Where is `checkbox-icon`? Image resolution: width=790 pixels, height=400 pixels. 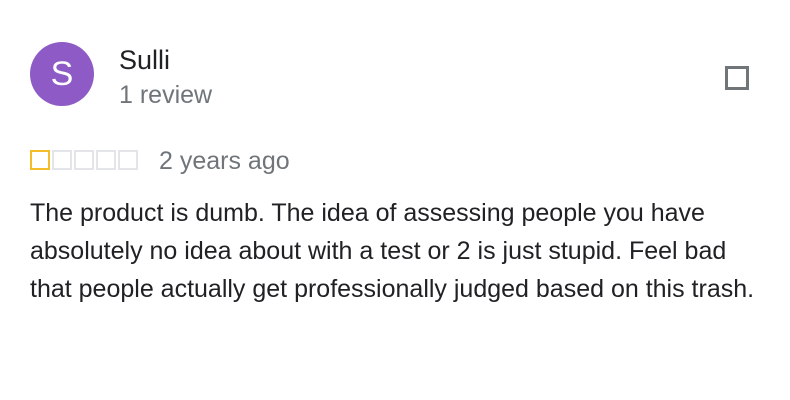
checkbox-icon is located at coordinates (737, 78).